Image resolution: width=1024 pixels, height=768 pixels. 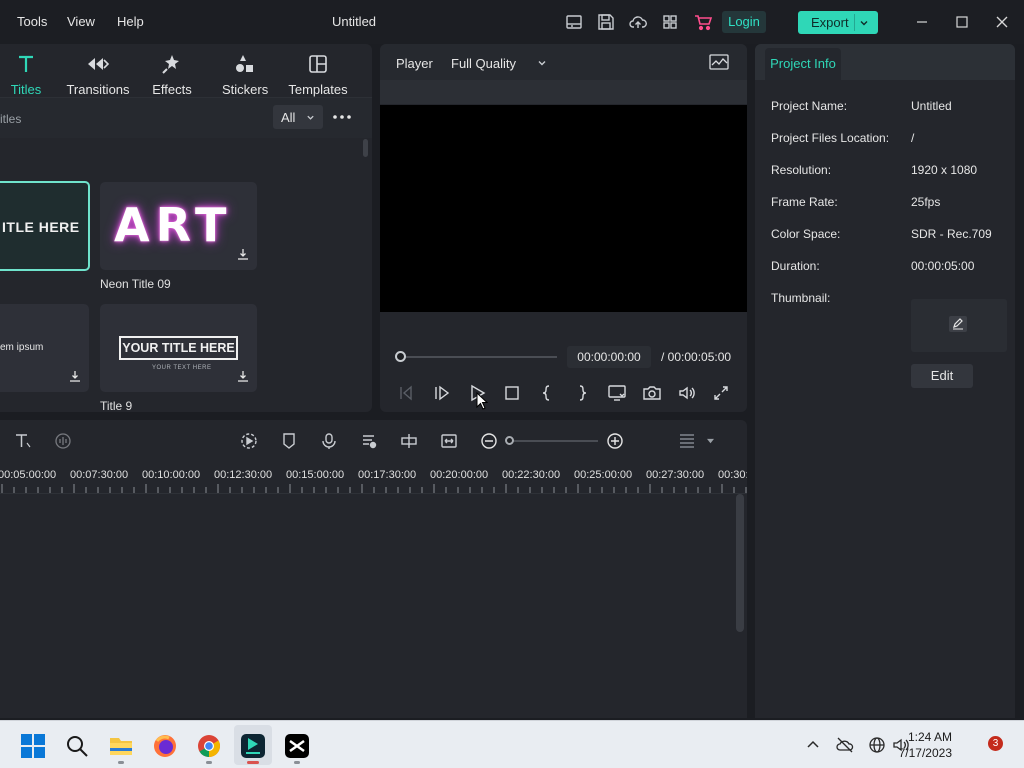 I want to click on track-layout-icon, so click(x=687, y=441).